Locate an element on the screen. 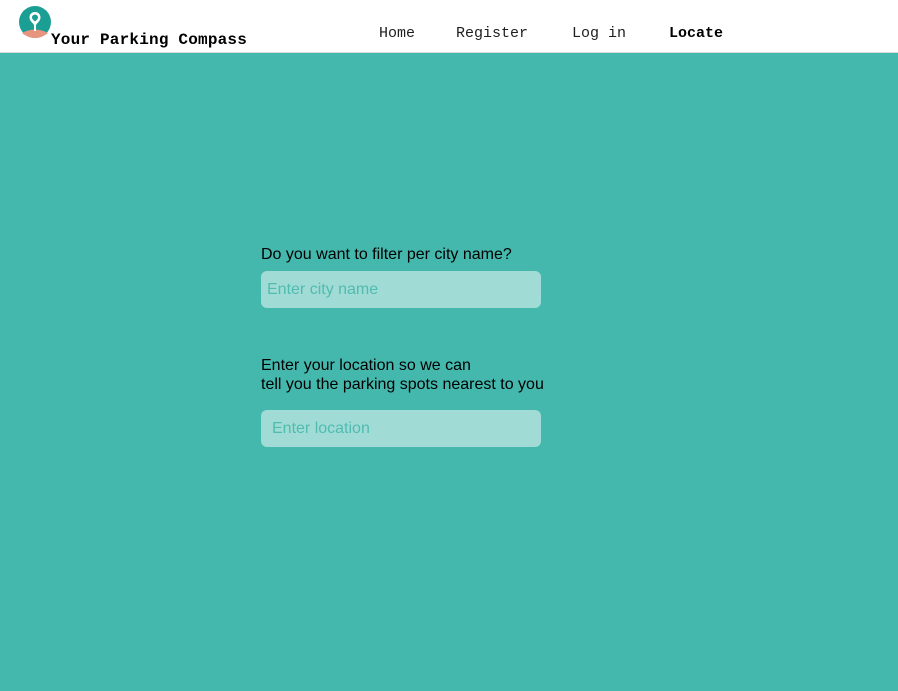 This screenshot has height=691, width=898. city-filter-label: Do you want to filter per city name? is located at coordinates (386, 254).